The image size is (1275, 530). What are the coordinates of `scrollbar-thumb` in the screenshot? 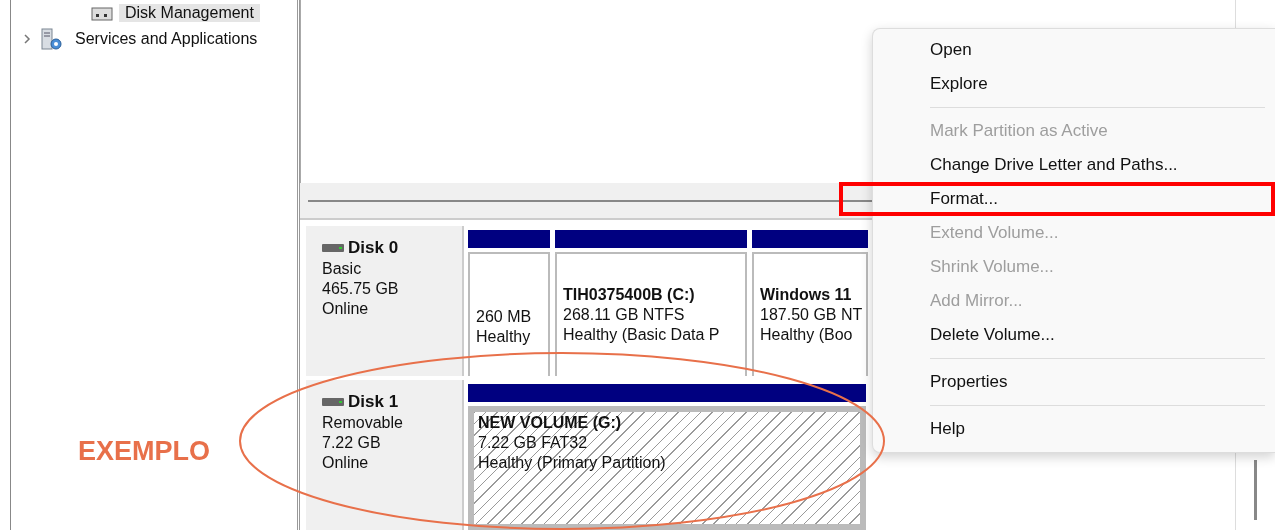 It's located at (1255, 490).